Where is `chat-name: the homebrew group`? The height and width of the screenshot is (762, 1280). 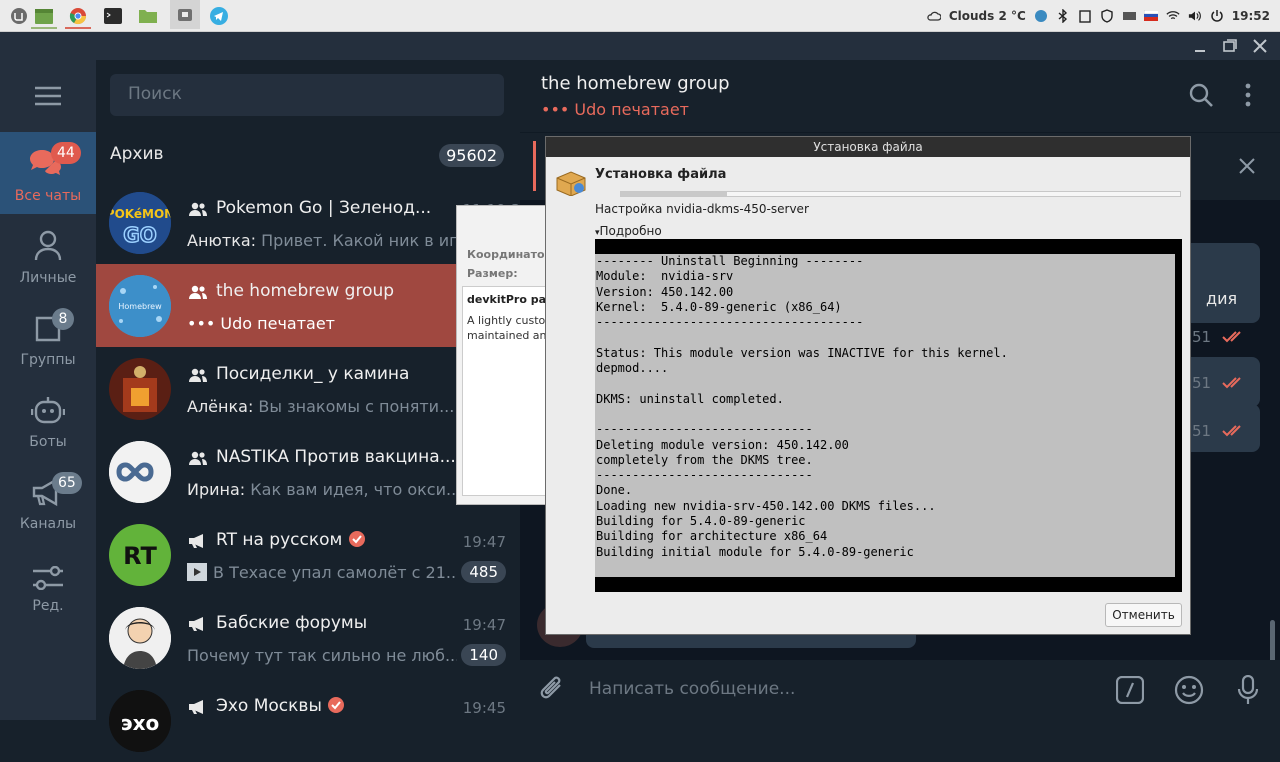 chat-name: the homebrew group is located at coordinates (305, 291).